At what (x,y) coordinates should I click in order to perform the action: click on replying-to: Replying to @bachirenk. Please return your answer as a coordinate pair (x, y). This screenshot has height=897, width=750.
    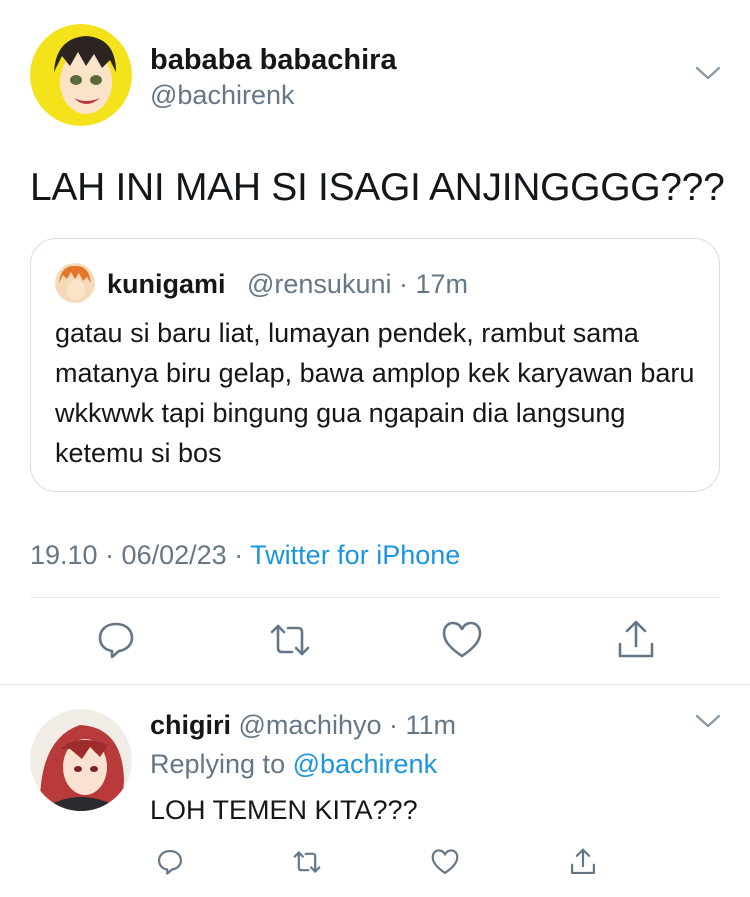
    Looking at the image, I should click on (293, 764).